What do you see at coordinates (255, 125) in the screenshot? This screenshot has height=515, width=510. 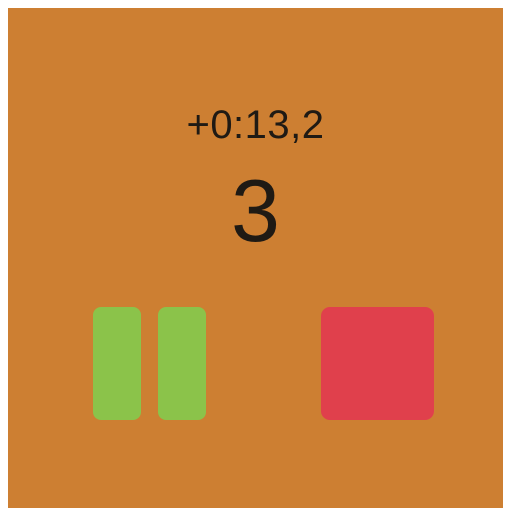 I see `elapsed-time: +0:13,2` at bounding box center [255, 125].